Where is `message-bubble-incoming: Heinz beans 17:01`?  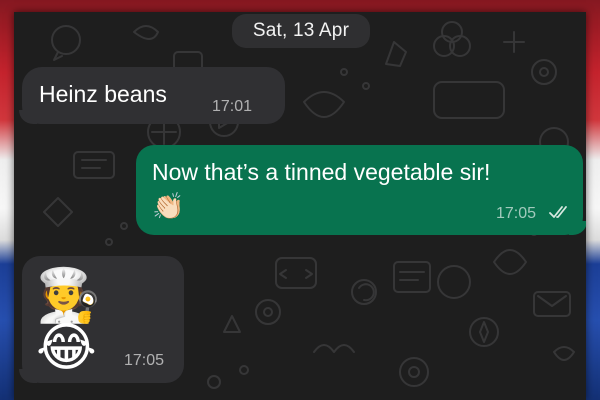 message-bubble-incoming: Heinz beans 17:01 is located at coordinates (152, 95).